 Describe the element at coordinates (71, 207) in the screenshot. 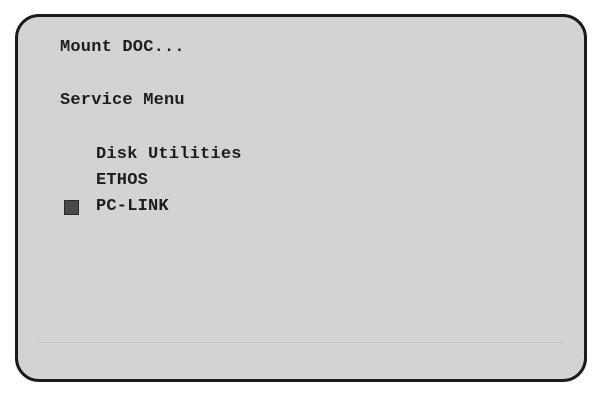

I see `selection-cursor-icon` at that location.